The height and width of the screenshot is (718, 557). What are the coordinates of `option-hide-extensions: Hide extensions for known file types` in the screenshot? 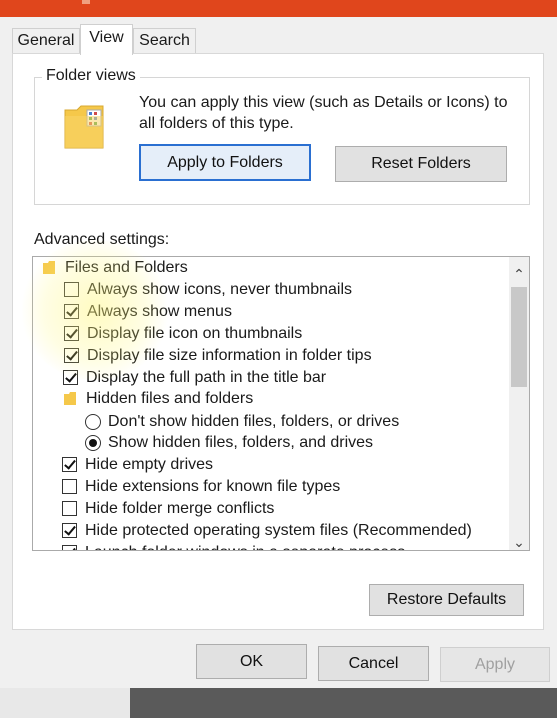 It's located at (268, 487).